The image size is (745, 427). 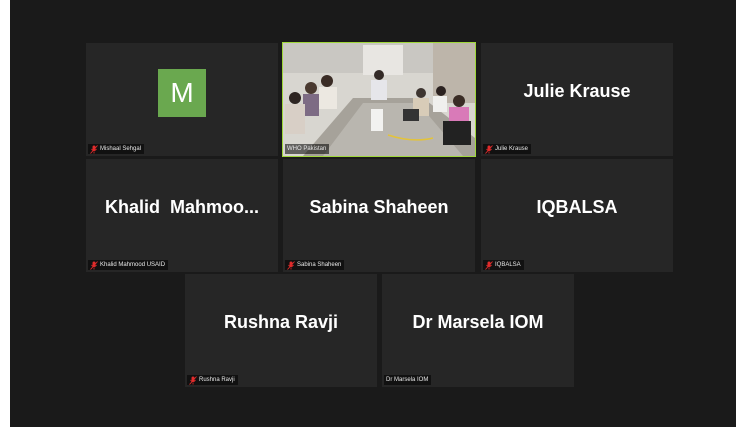 I want to click on participant-nameplate: Sabina Shaheen, so click(x=315, y=265).